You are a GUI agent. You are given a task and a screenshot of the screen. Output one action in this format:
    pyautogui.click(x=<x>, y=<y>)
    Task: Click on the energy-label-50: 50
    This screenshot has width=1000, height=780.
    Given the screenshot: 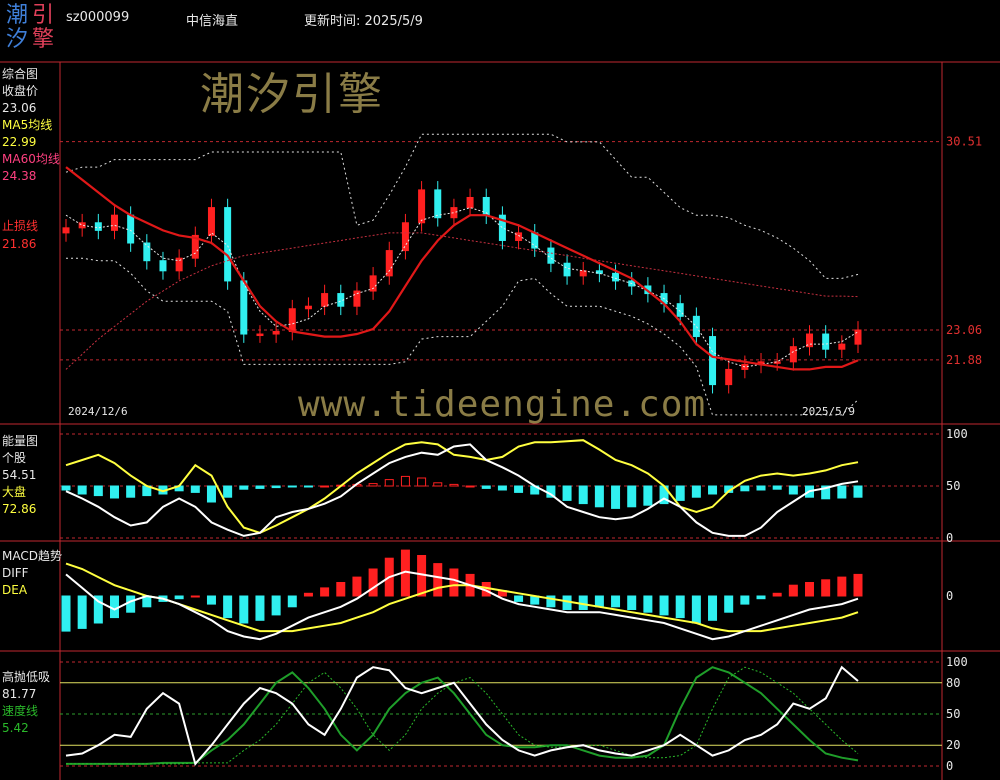 What is the action you would take?
    pyautogui.click(x=953, y=486)
    